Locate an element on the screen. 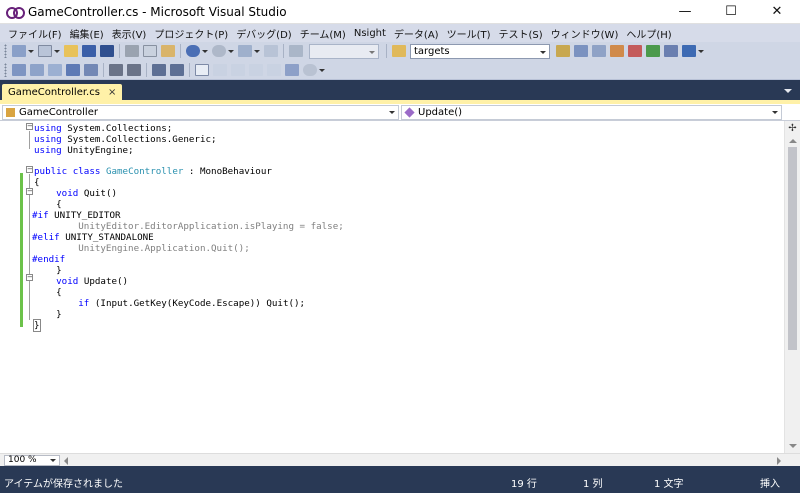 The height and width of the screenshot is (493, 800). new-project-icon is located at coordinates (19, 51).